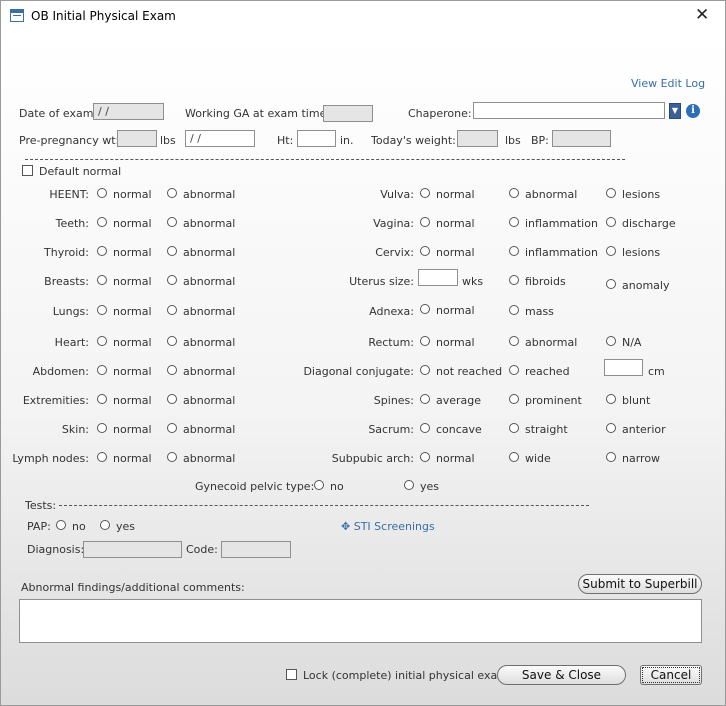 The image size is (726, 706). I want to click on pre-pregnancy-date-field: / /, so click(220, 138).